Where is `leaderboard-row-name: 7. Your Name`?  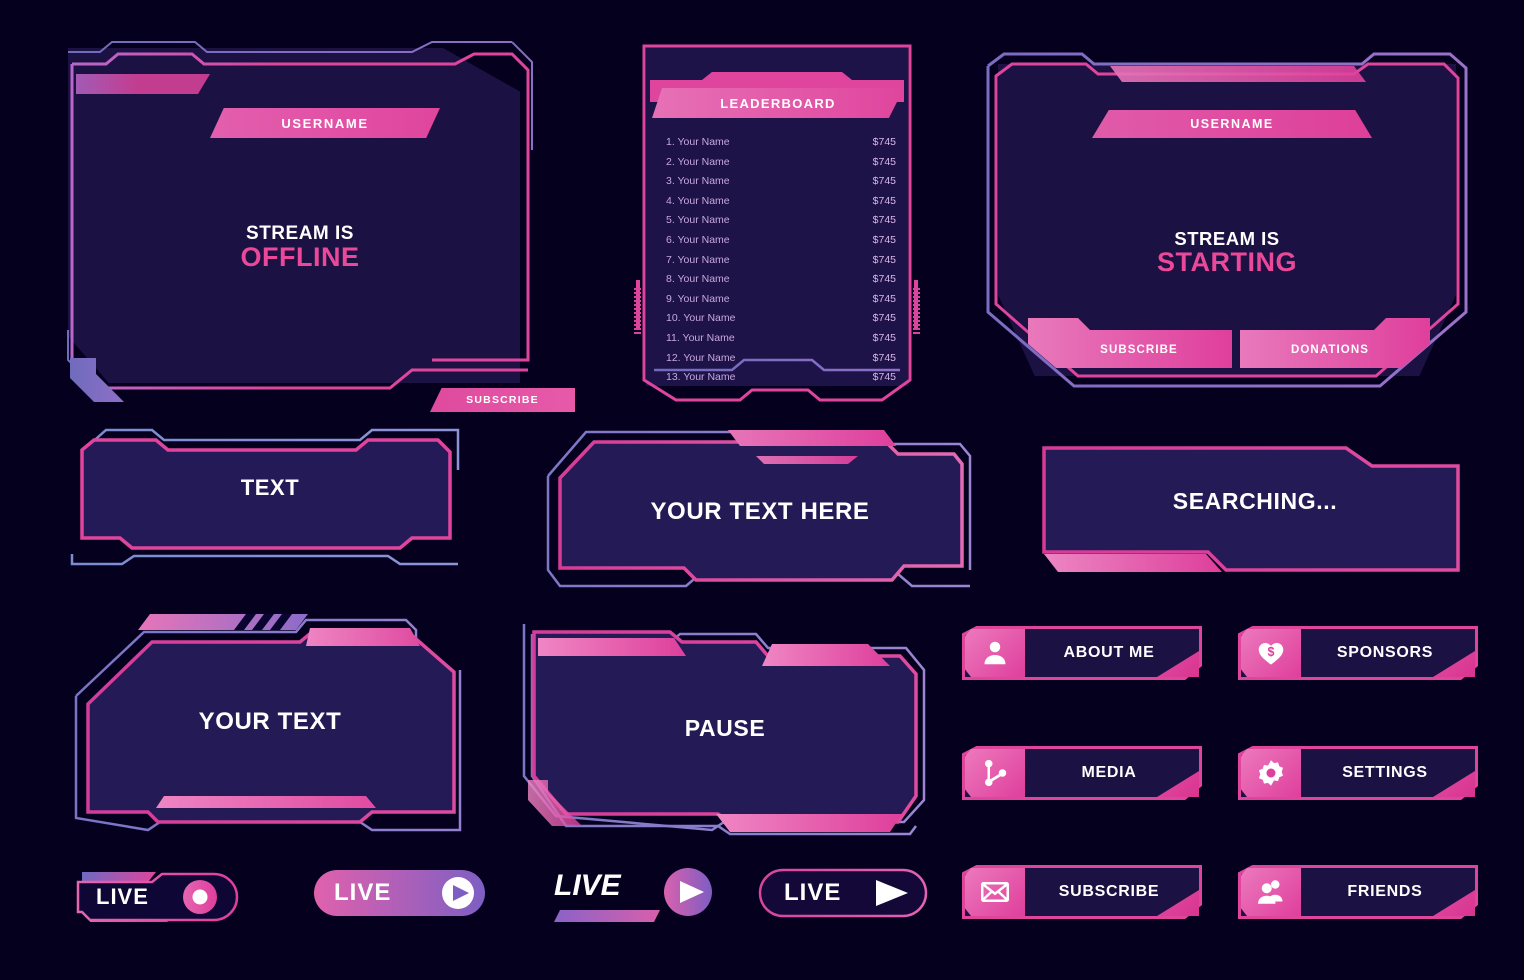 leaderboard-row-name: 7. Your Name is located at coordinates (698, 259).